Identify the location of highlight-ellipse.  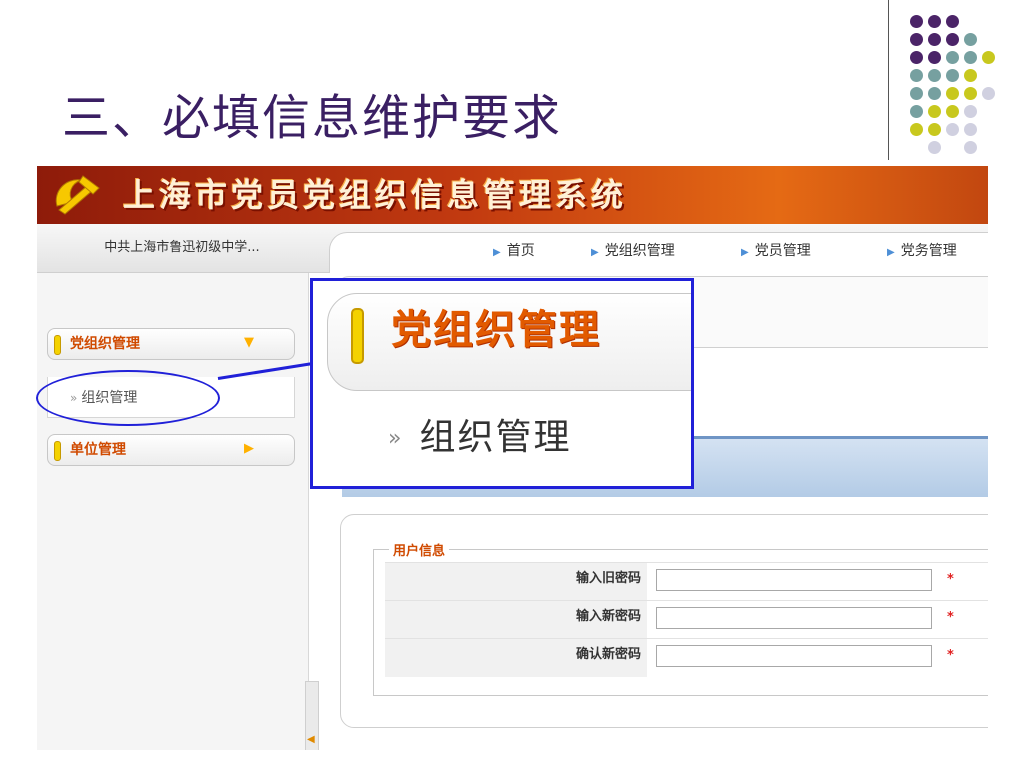
(128, 398).